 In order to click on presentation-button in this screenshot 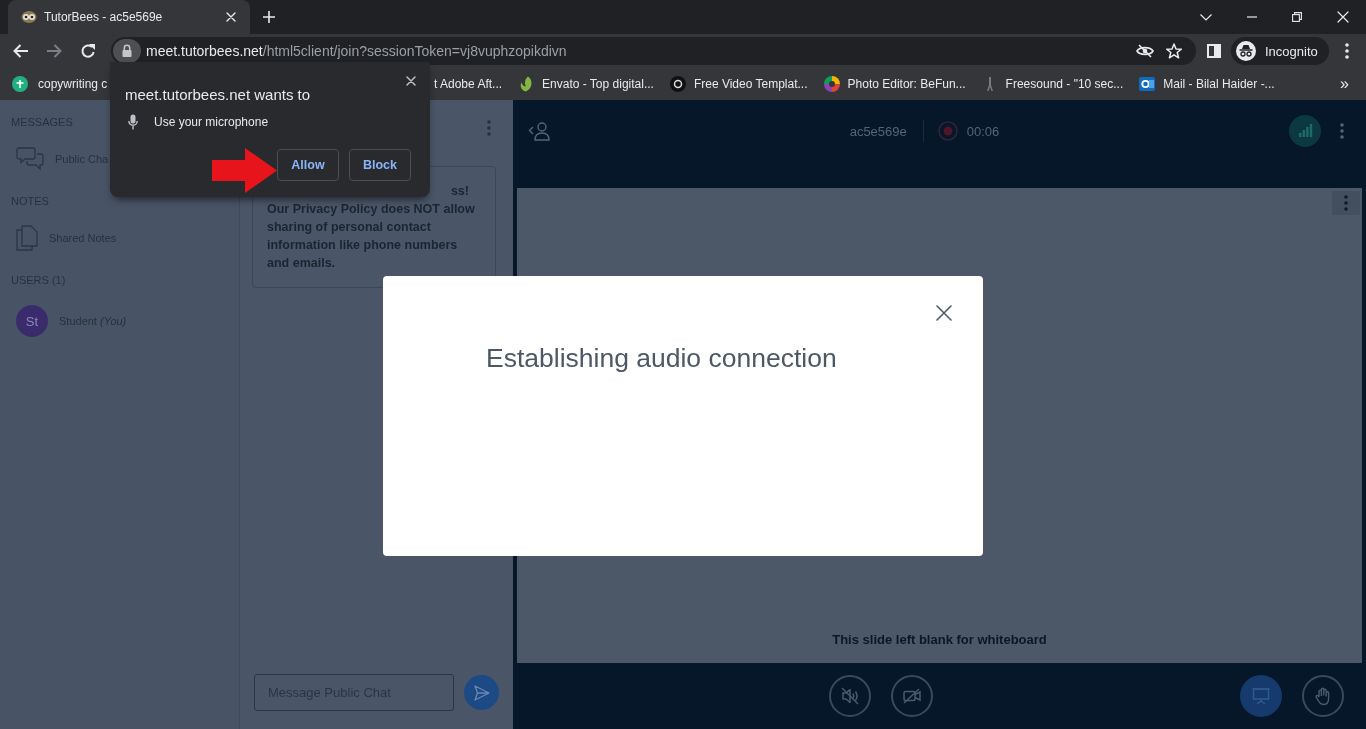, I will do `click(1261, 696)`.